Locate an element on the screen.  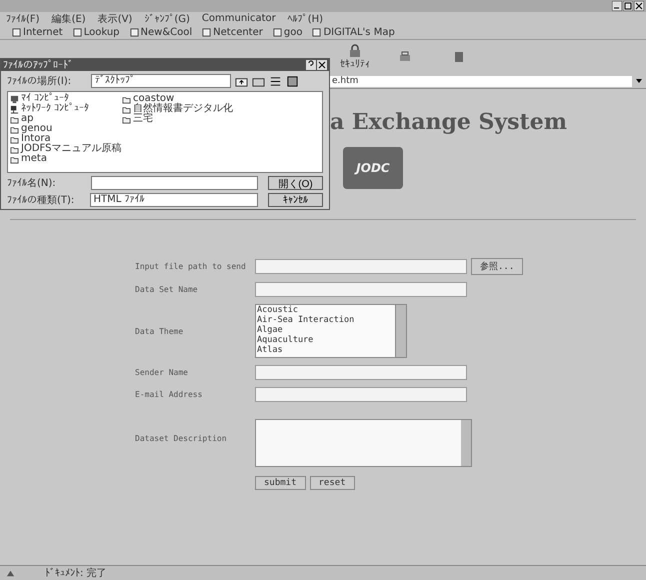
lock-icon is located at coordinates (355, 51).